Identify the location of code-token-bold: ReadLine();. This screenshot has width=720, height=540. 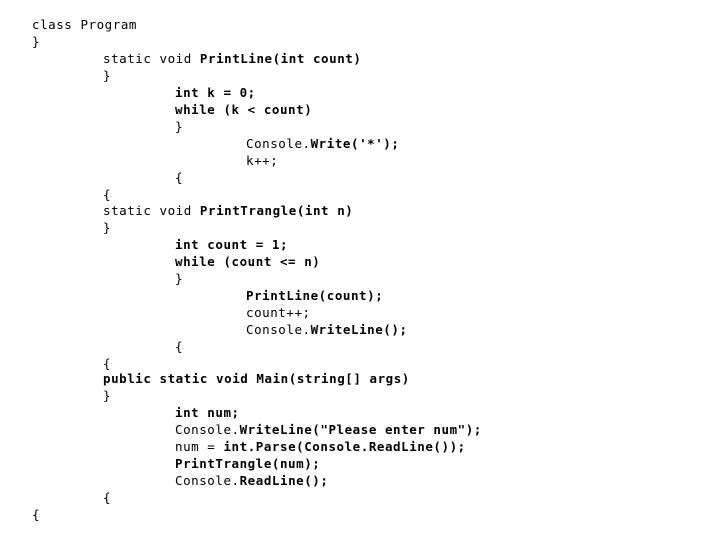
(284, 480).